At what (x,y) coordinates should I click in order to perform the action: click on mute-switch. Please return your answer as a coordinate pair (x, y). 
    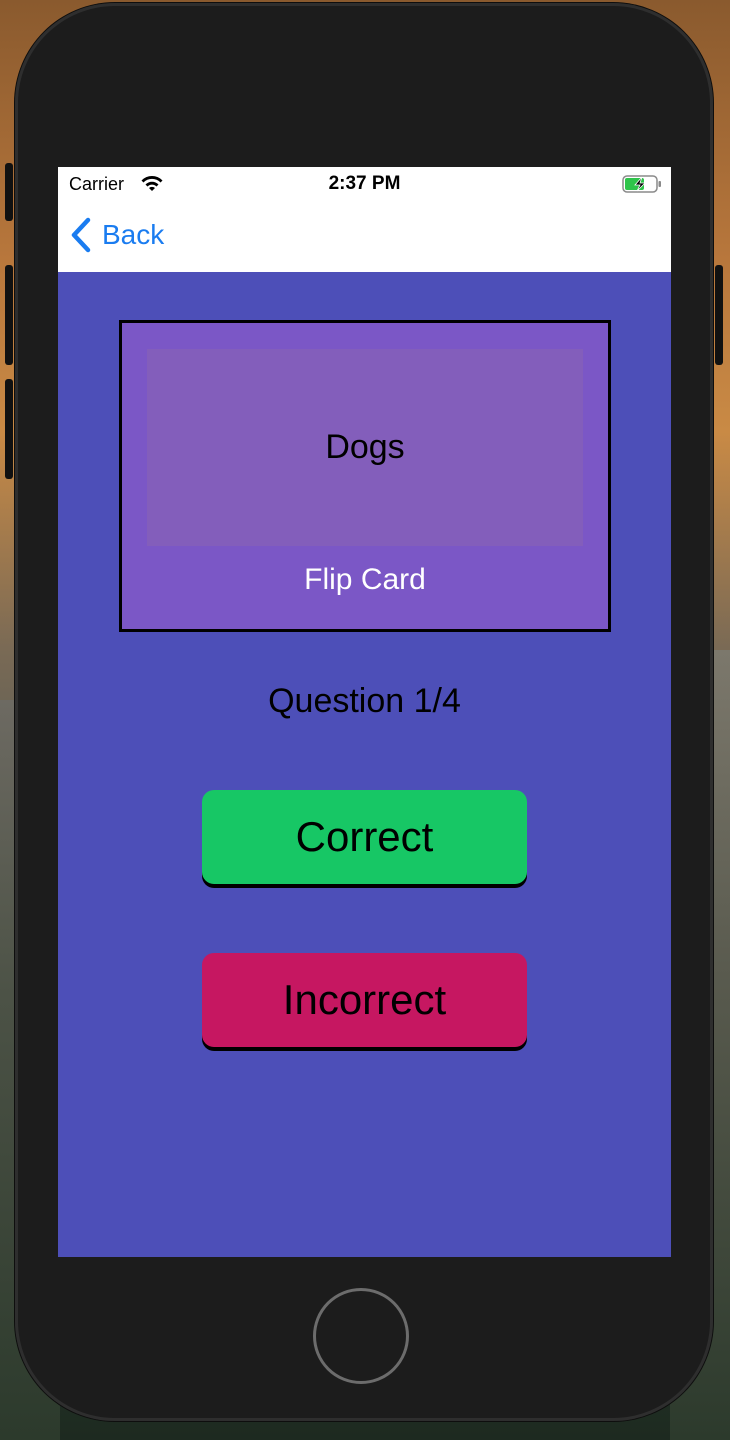
    Looking at the image, I should click on (9, 192).